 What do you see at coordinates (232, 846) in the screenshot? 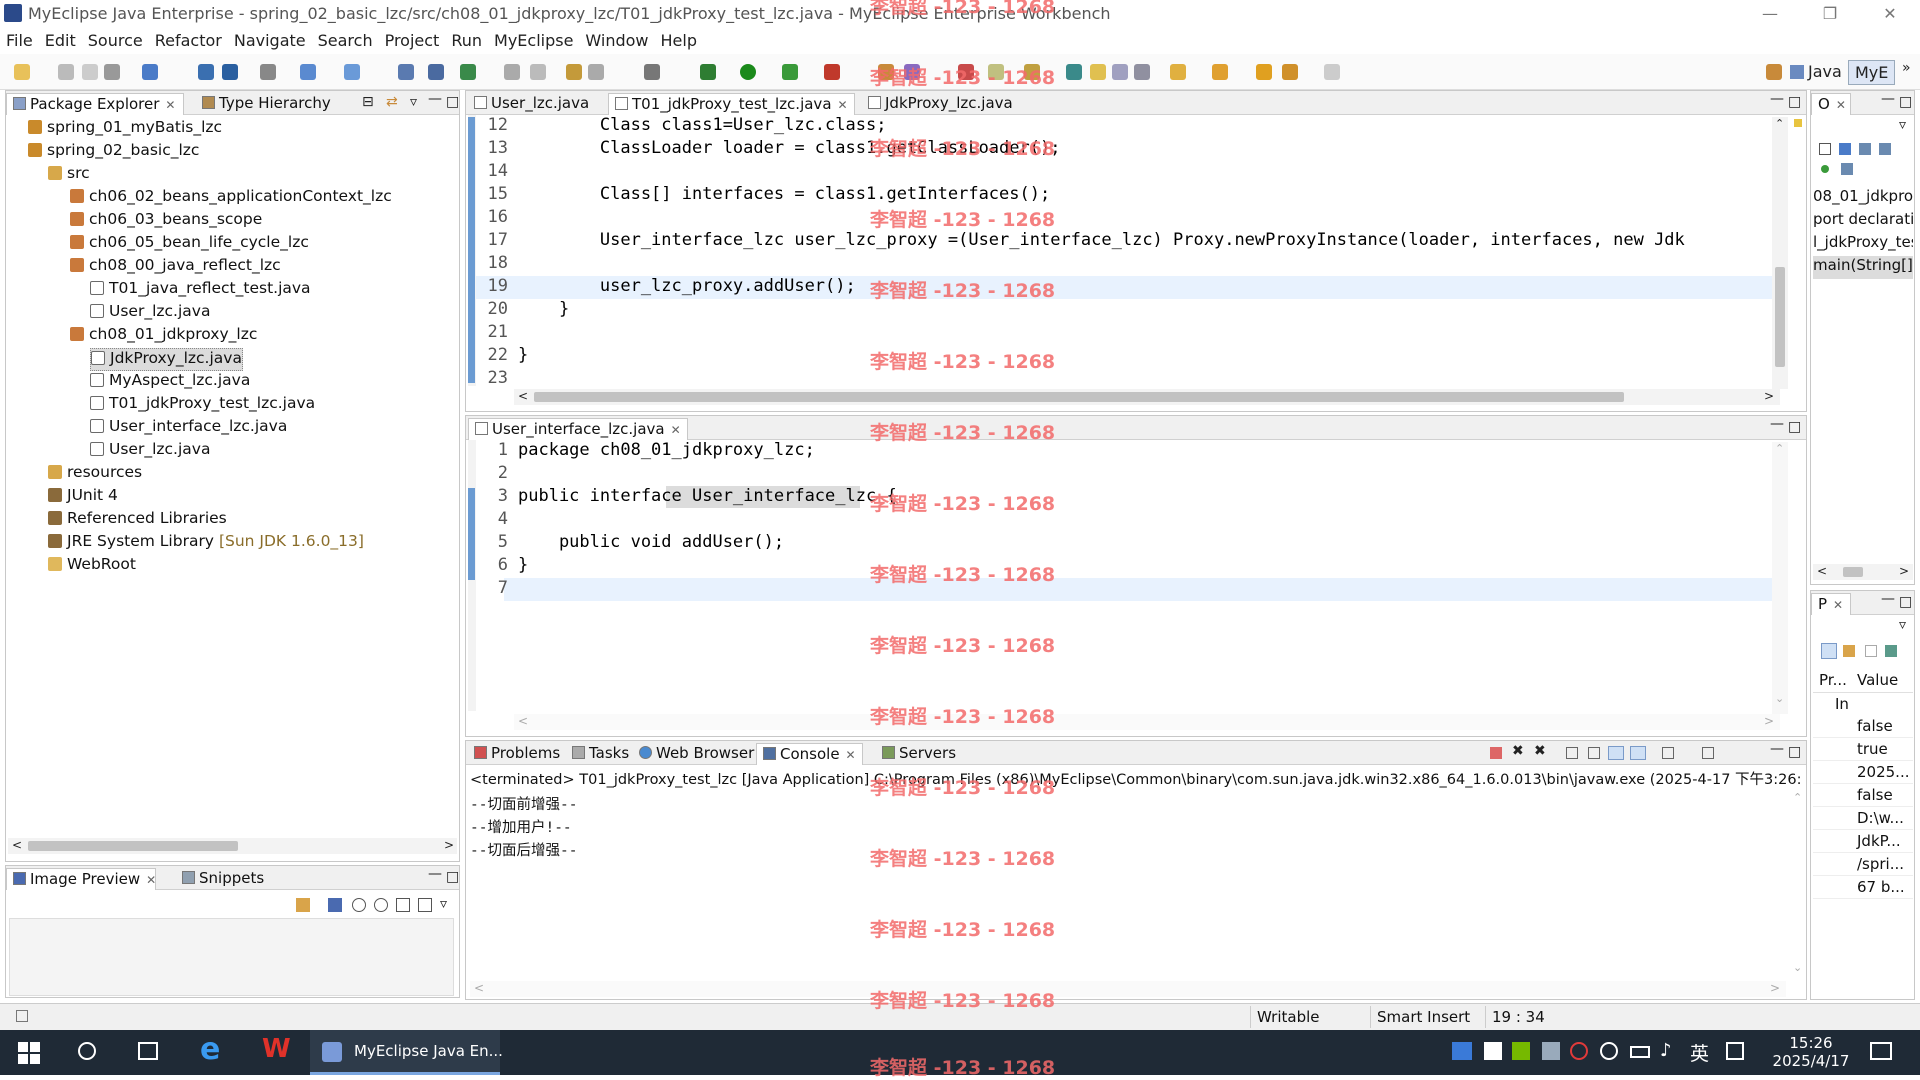
I see `explorer-hscrollbar: < >` at bounding box center [232, 846].